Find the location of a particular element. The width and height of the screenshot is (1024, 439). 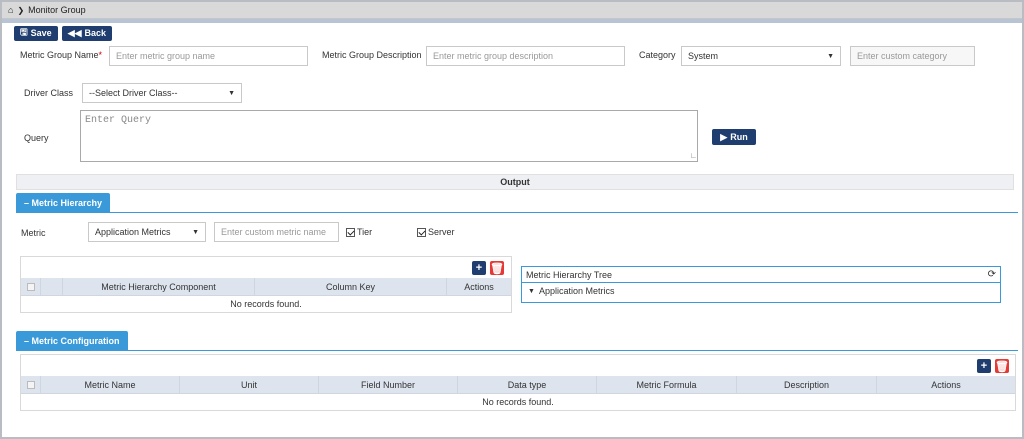

back-button: ◀◀ Back is located at coordinates (87, 33).